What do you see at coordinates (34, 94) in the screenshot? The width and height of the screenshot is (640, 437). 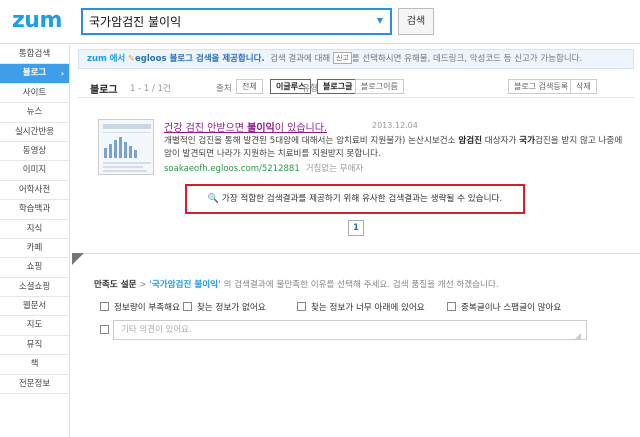 I see `sidebar-item-site: 사이트` at bounding box center [34, 94].